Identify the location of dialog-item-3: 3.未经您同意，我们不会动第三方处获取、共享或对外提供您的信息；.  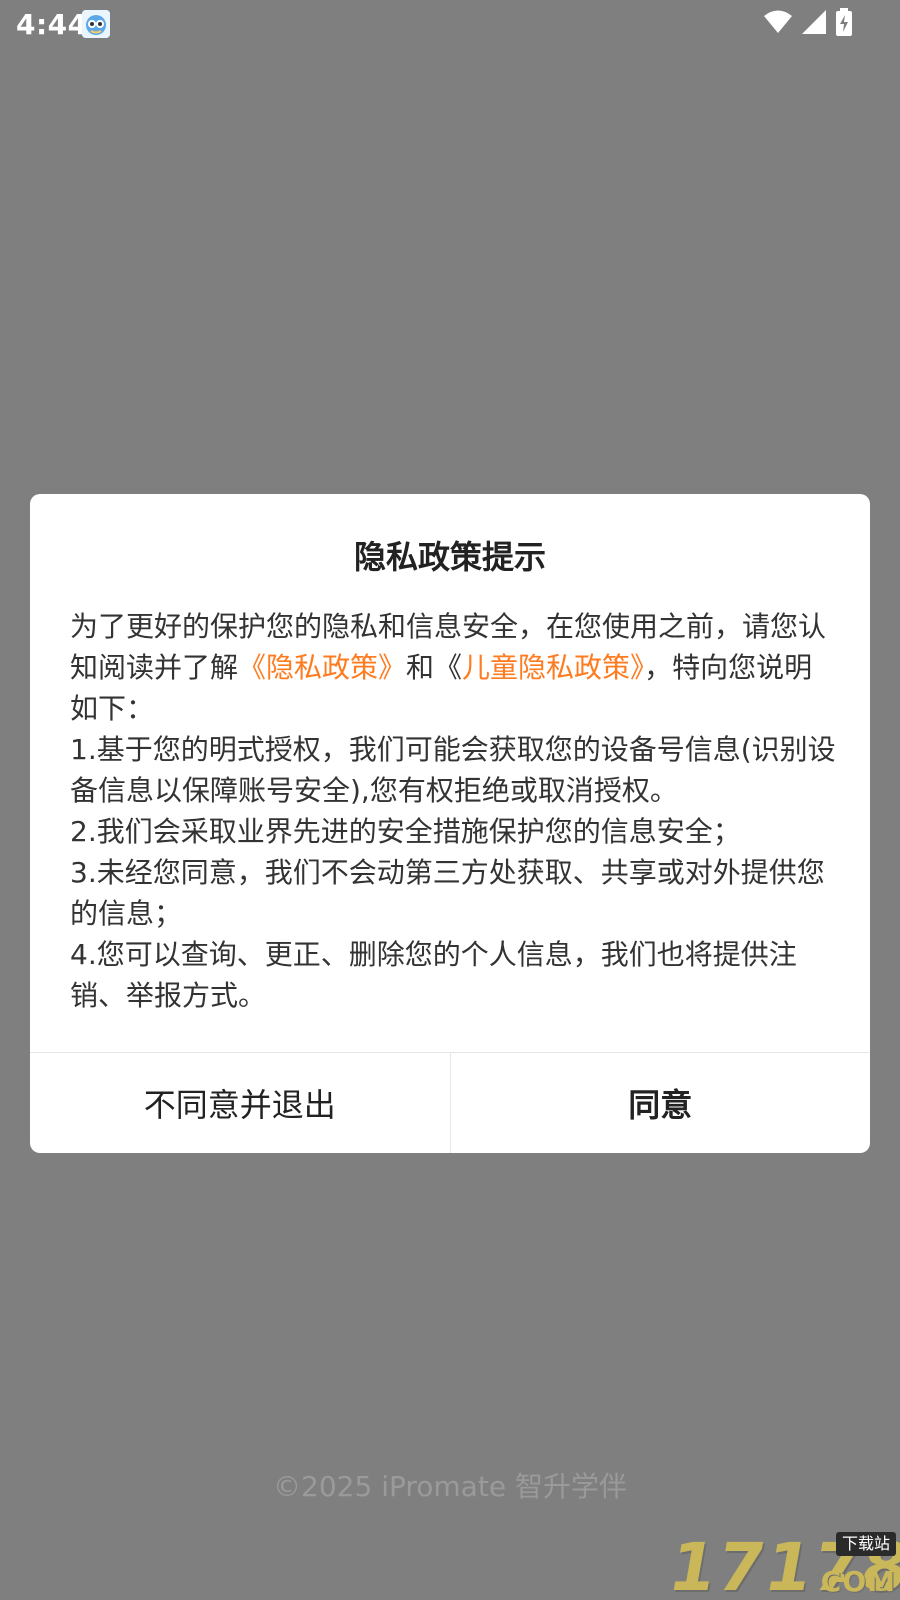
(447, 893).